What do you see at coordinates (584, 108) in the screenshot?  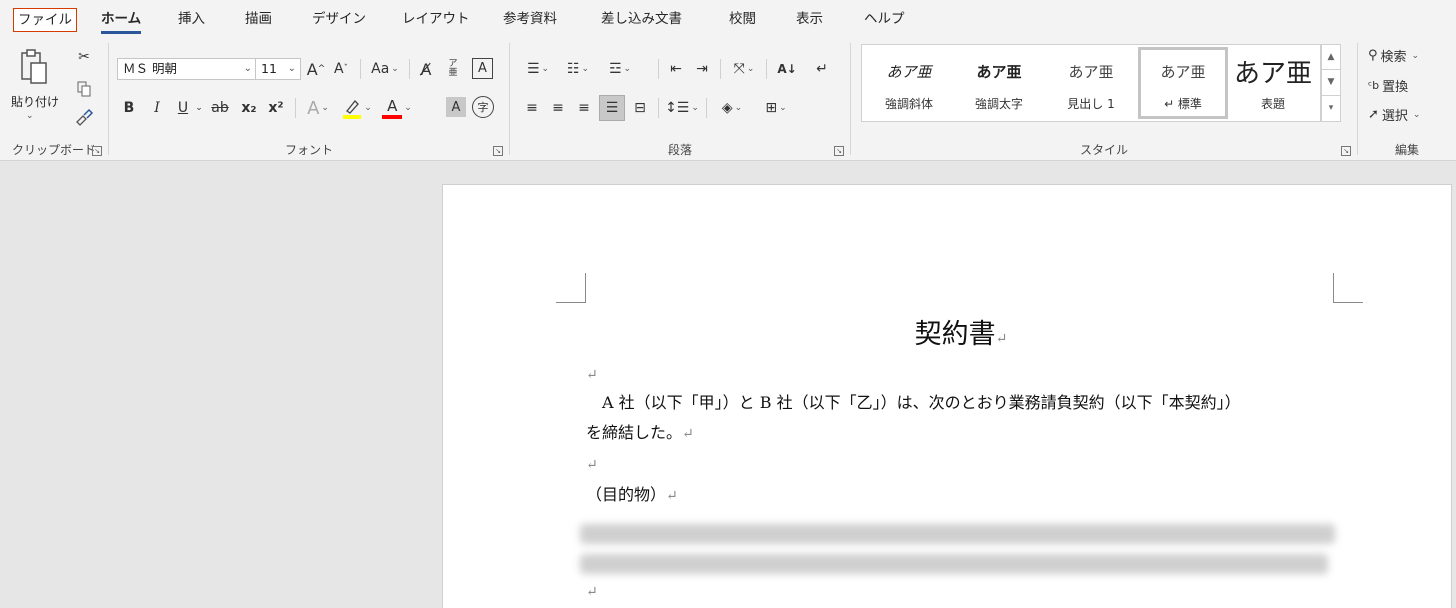 I see `align-right-icon: ≡` at bounding box center [584, 108].